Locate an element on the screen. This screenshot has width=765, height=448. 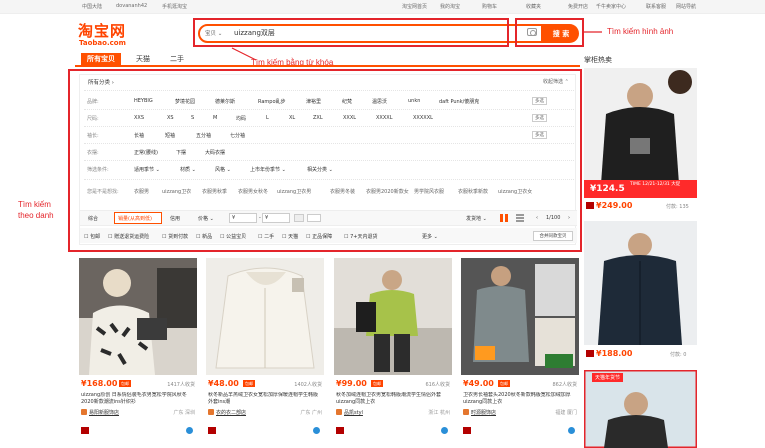
brand-option: Rampo乱步 is located at coordinates (272, 101).